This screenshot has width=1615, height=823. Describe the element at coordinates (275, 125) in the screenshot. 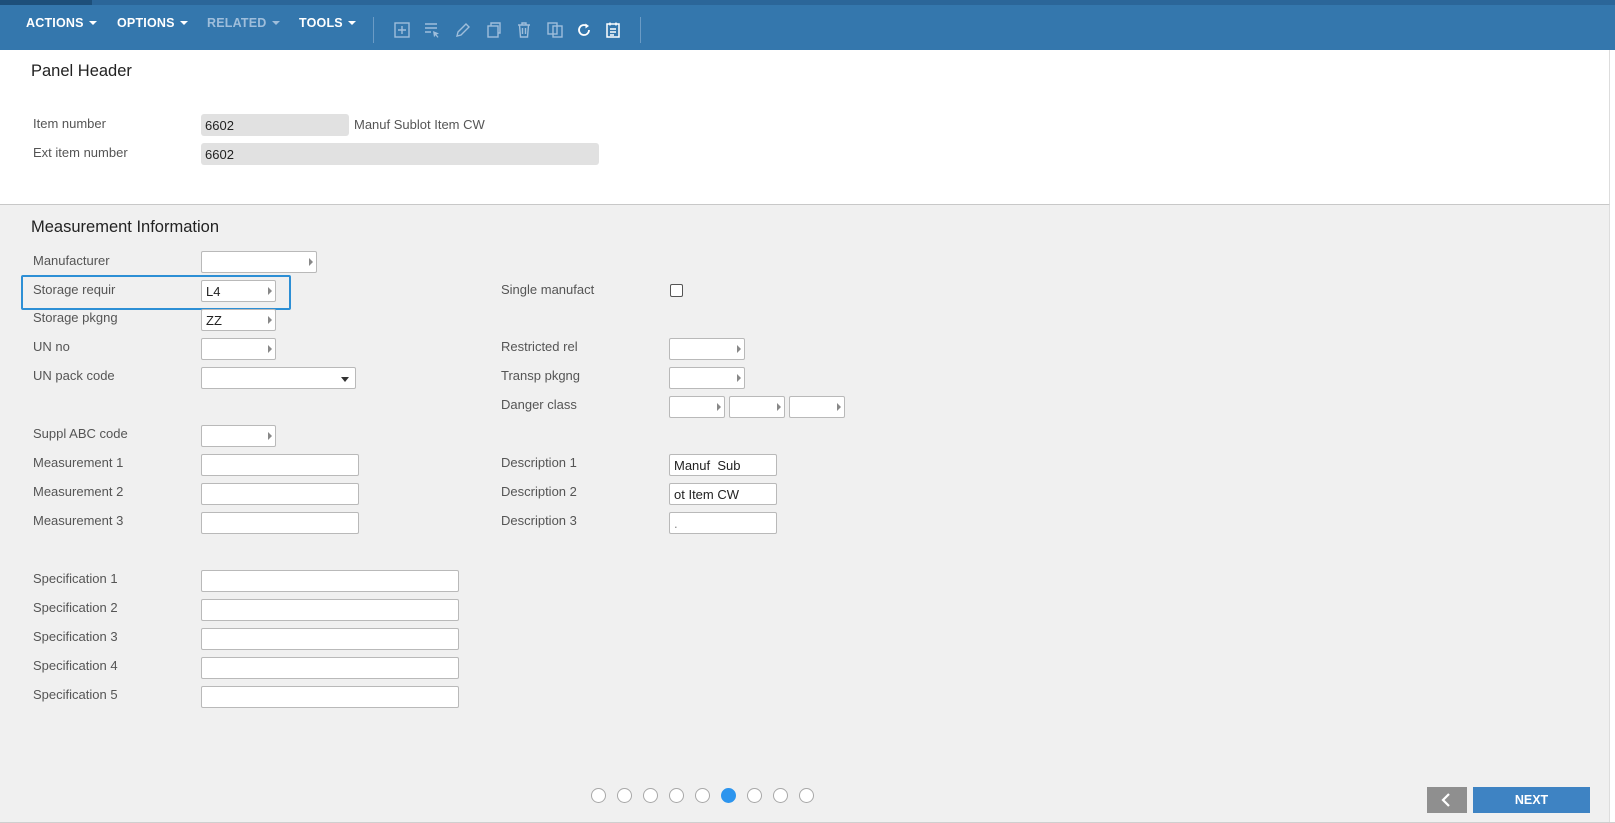

I see `item-number-field: 6602` at that location.